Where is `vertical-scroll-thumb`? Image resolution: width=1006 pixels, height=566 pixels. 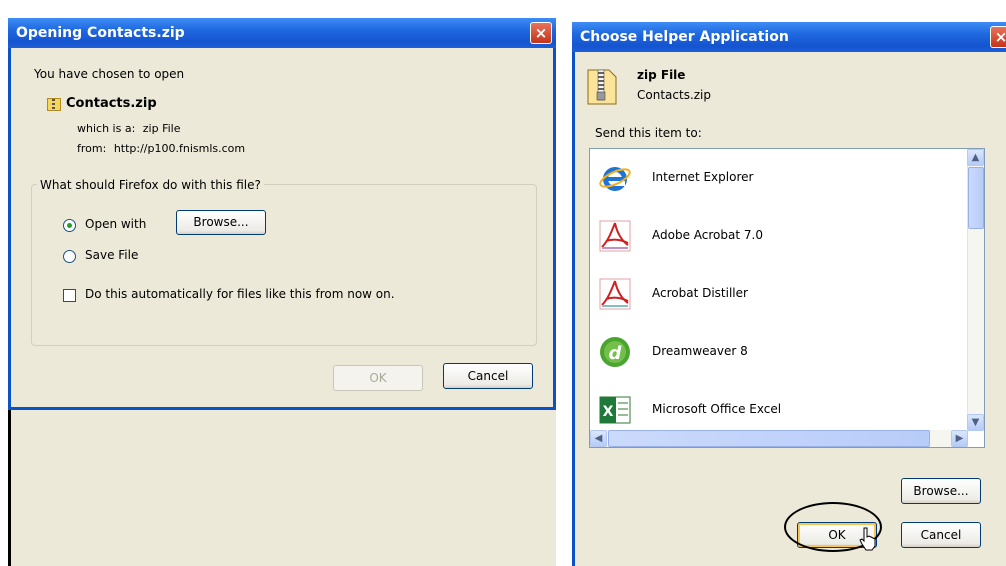
vertical-scroll-thumb is located at coordinates (976, 198).